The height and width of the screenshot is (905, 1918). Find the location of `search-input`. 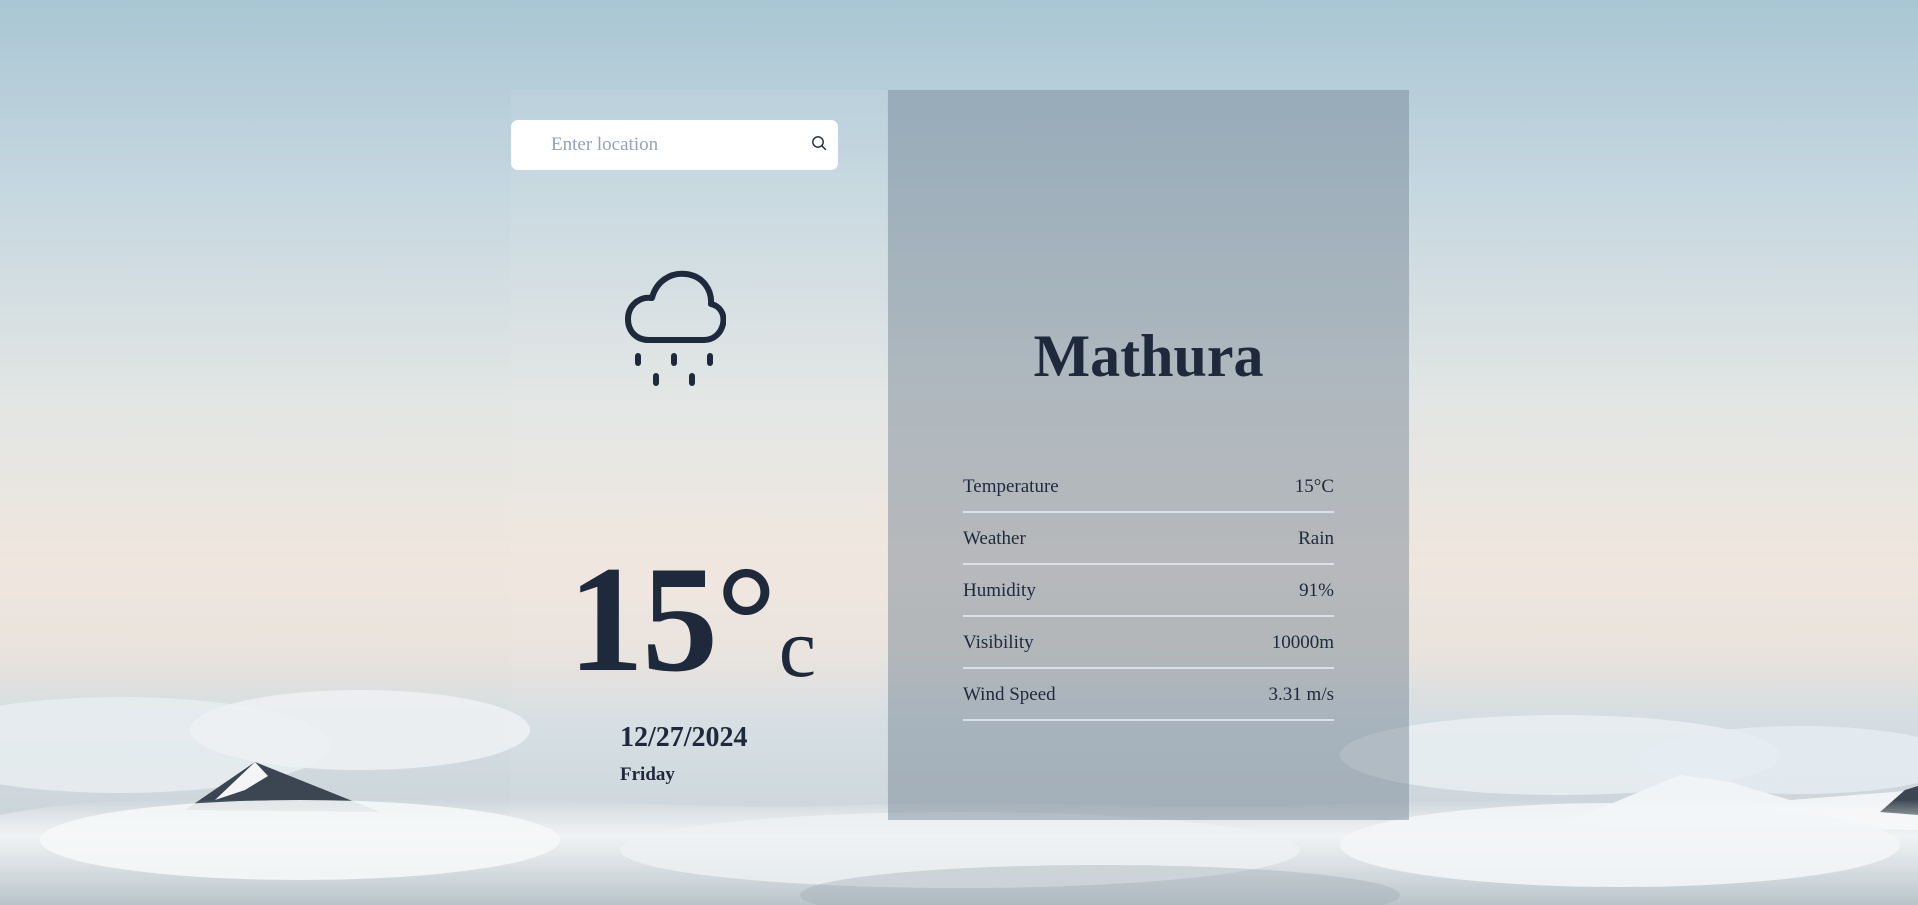

search-input is located at coordinates (671, 145).